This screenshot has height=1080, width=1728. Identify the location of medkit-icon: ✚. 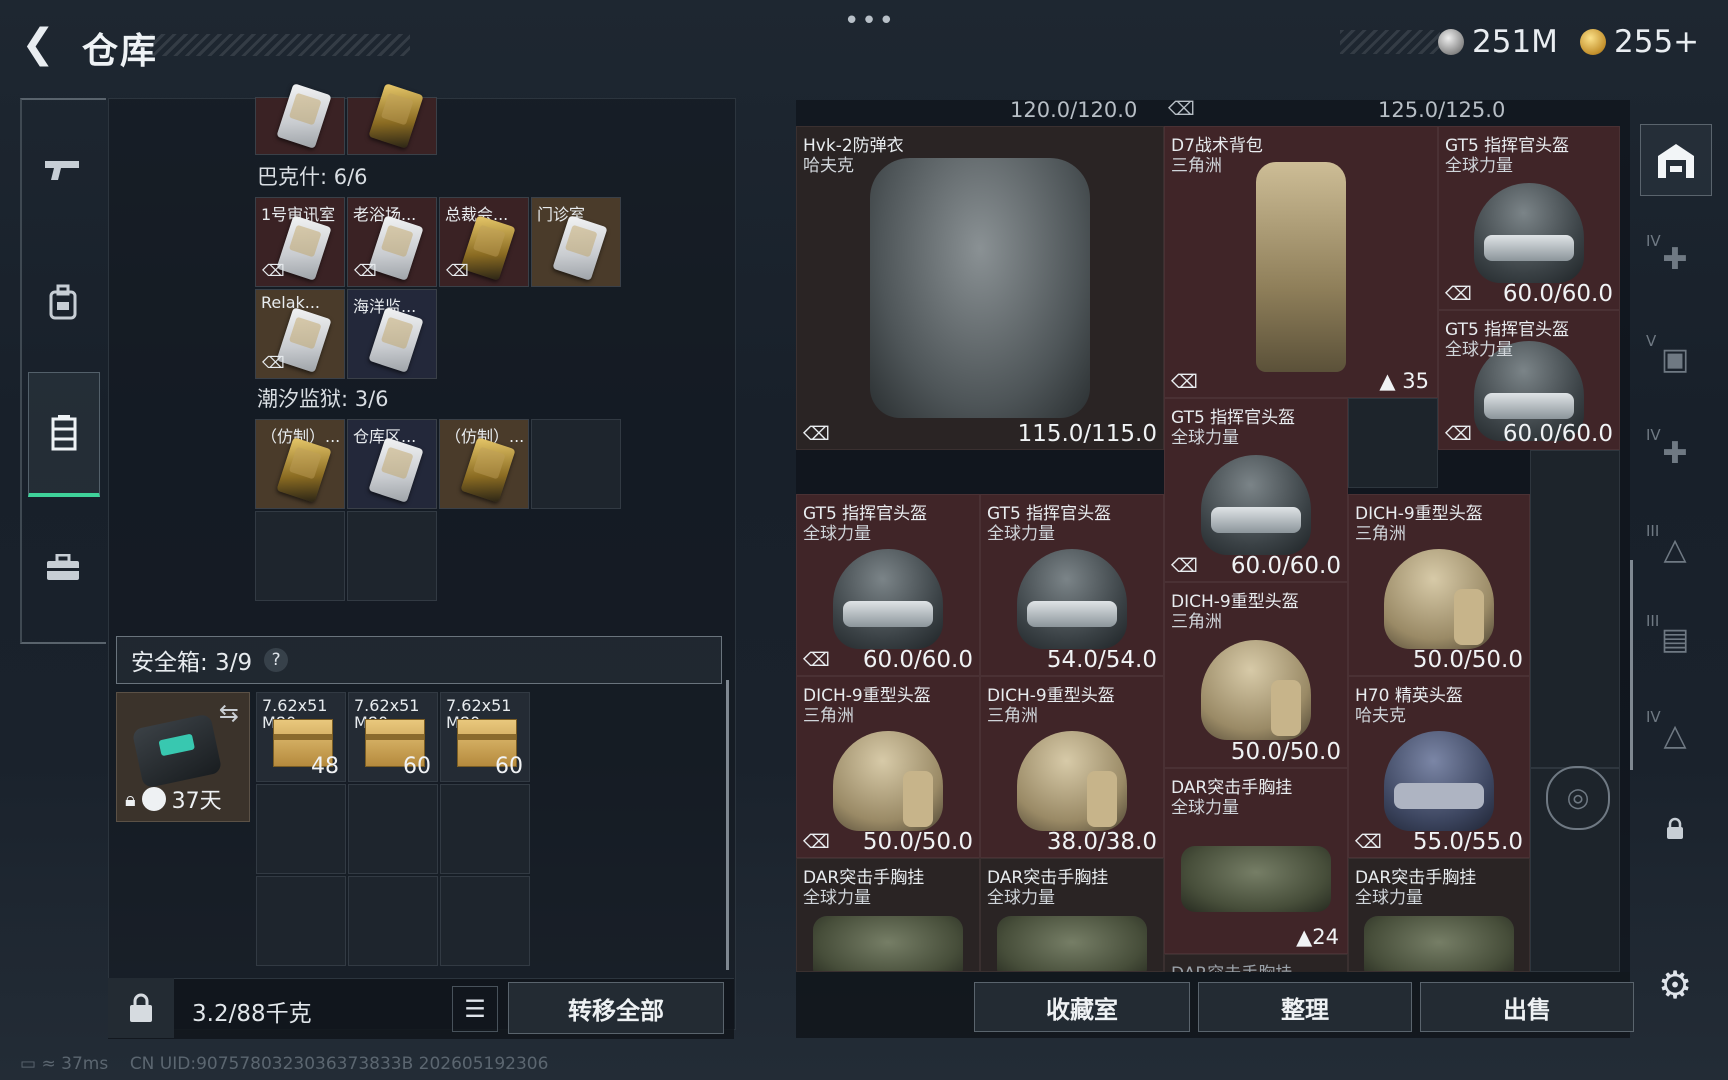
(1675, 259).